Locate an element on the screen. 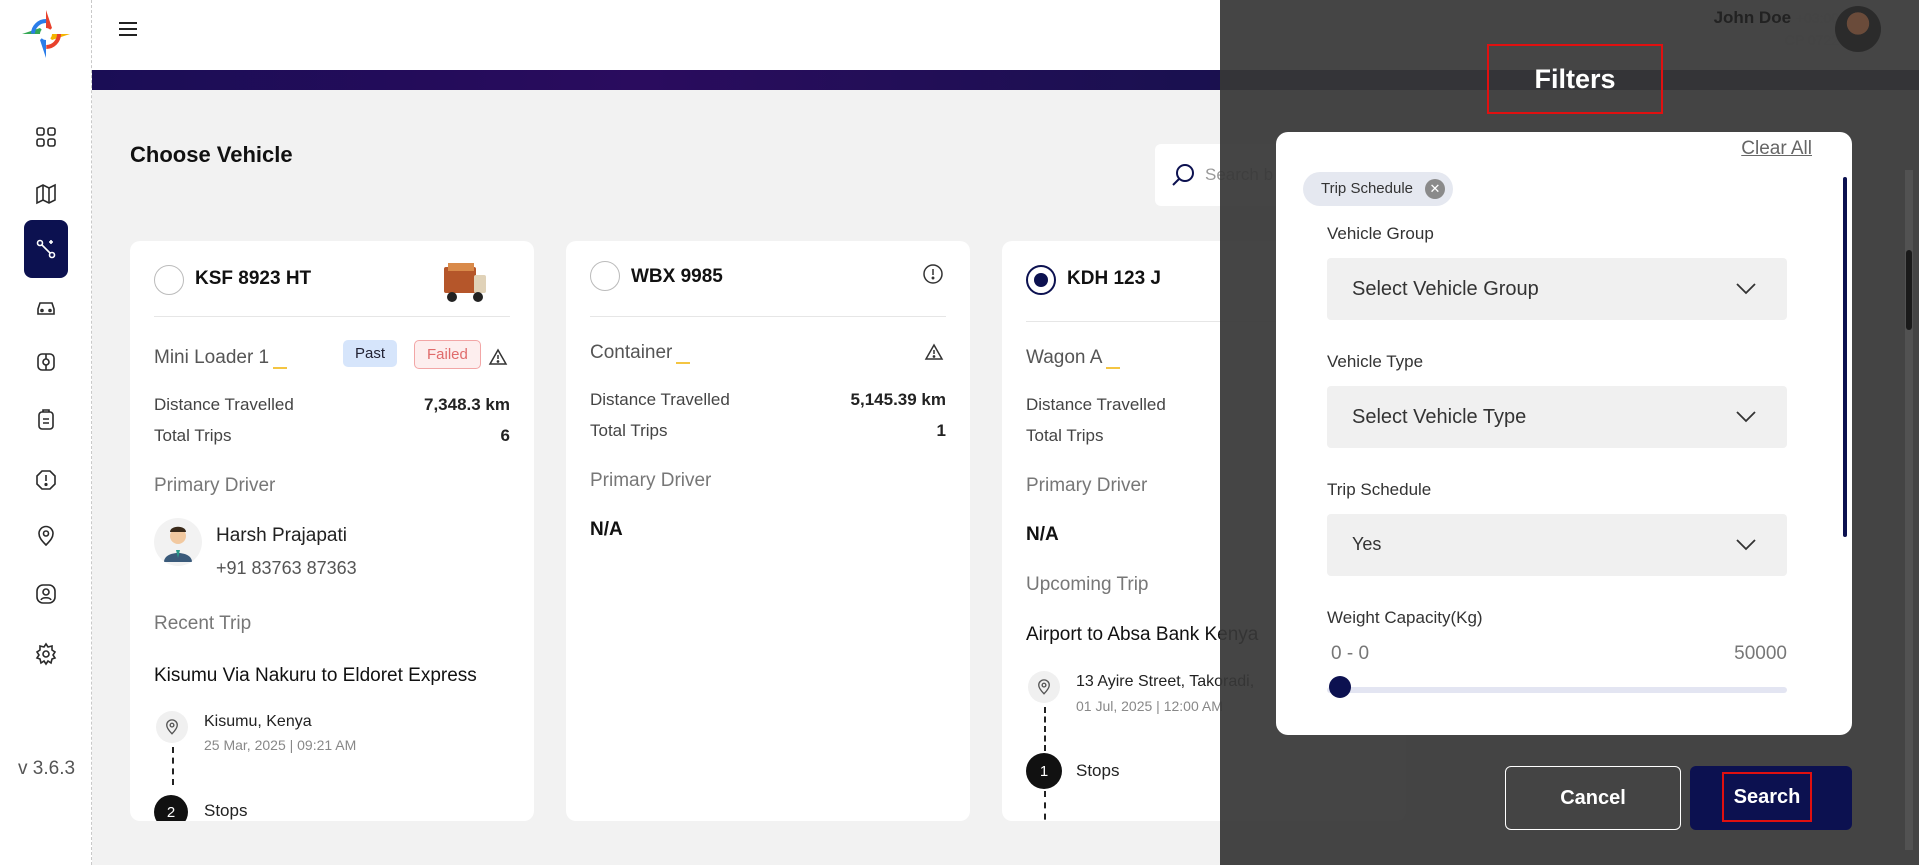 The height and width of the screenshot is (865, 1919). filter-chip: Trip Schedule ✕ is located at coordinates (1378, 189).